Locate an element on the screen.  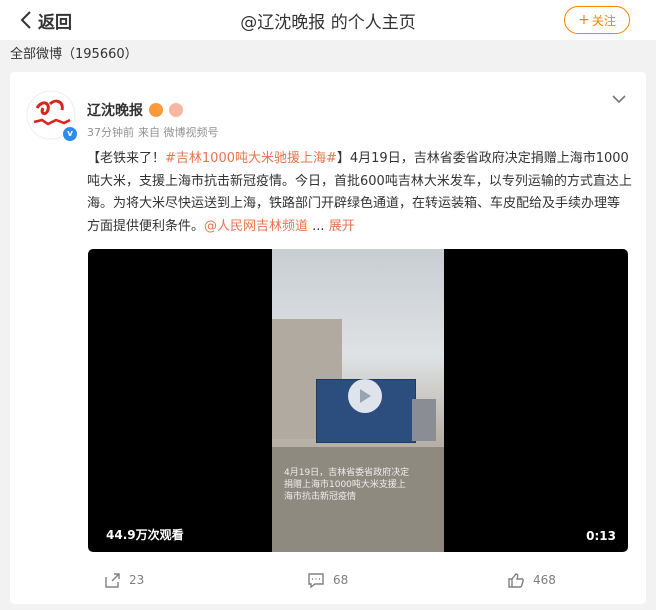
post-lead: 【老铁来了！ is located at coordinates (126, 158).